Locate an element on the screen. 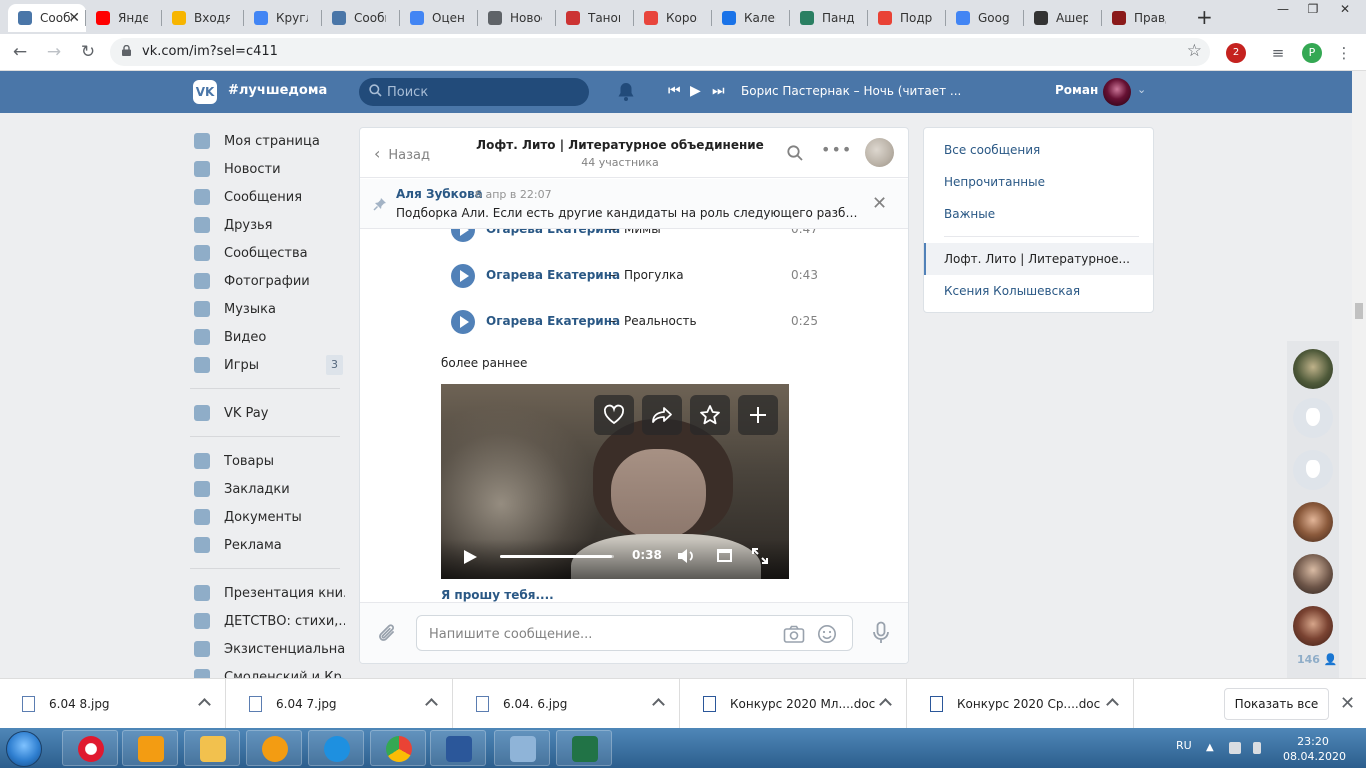  menu-item-2: Сообщения is located at coordinates (267, 197).